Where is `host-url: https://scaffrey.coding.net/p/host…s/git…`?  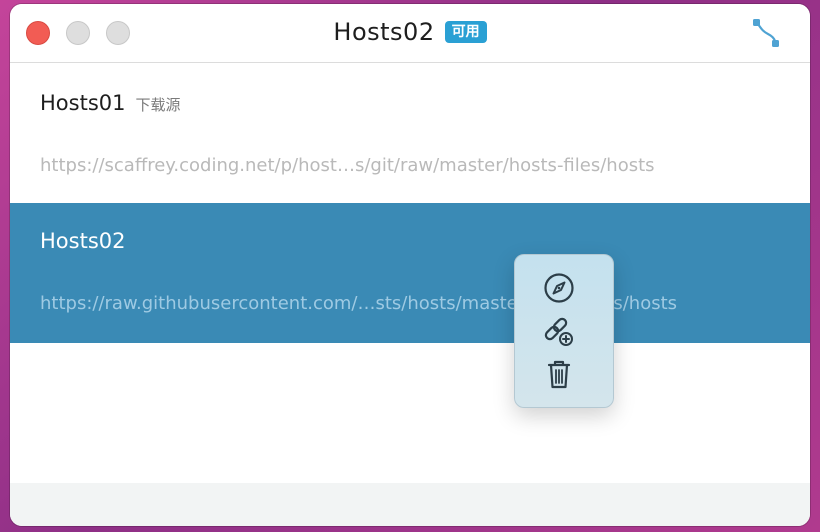
host-url: https://scaffrey.coding.net/p/host…s/git… is located at coordinates (347, 165).